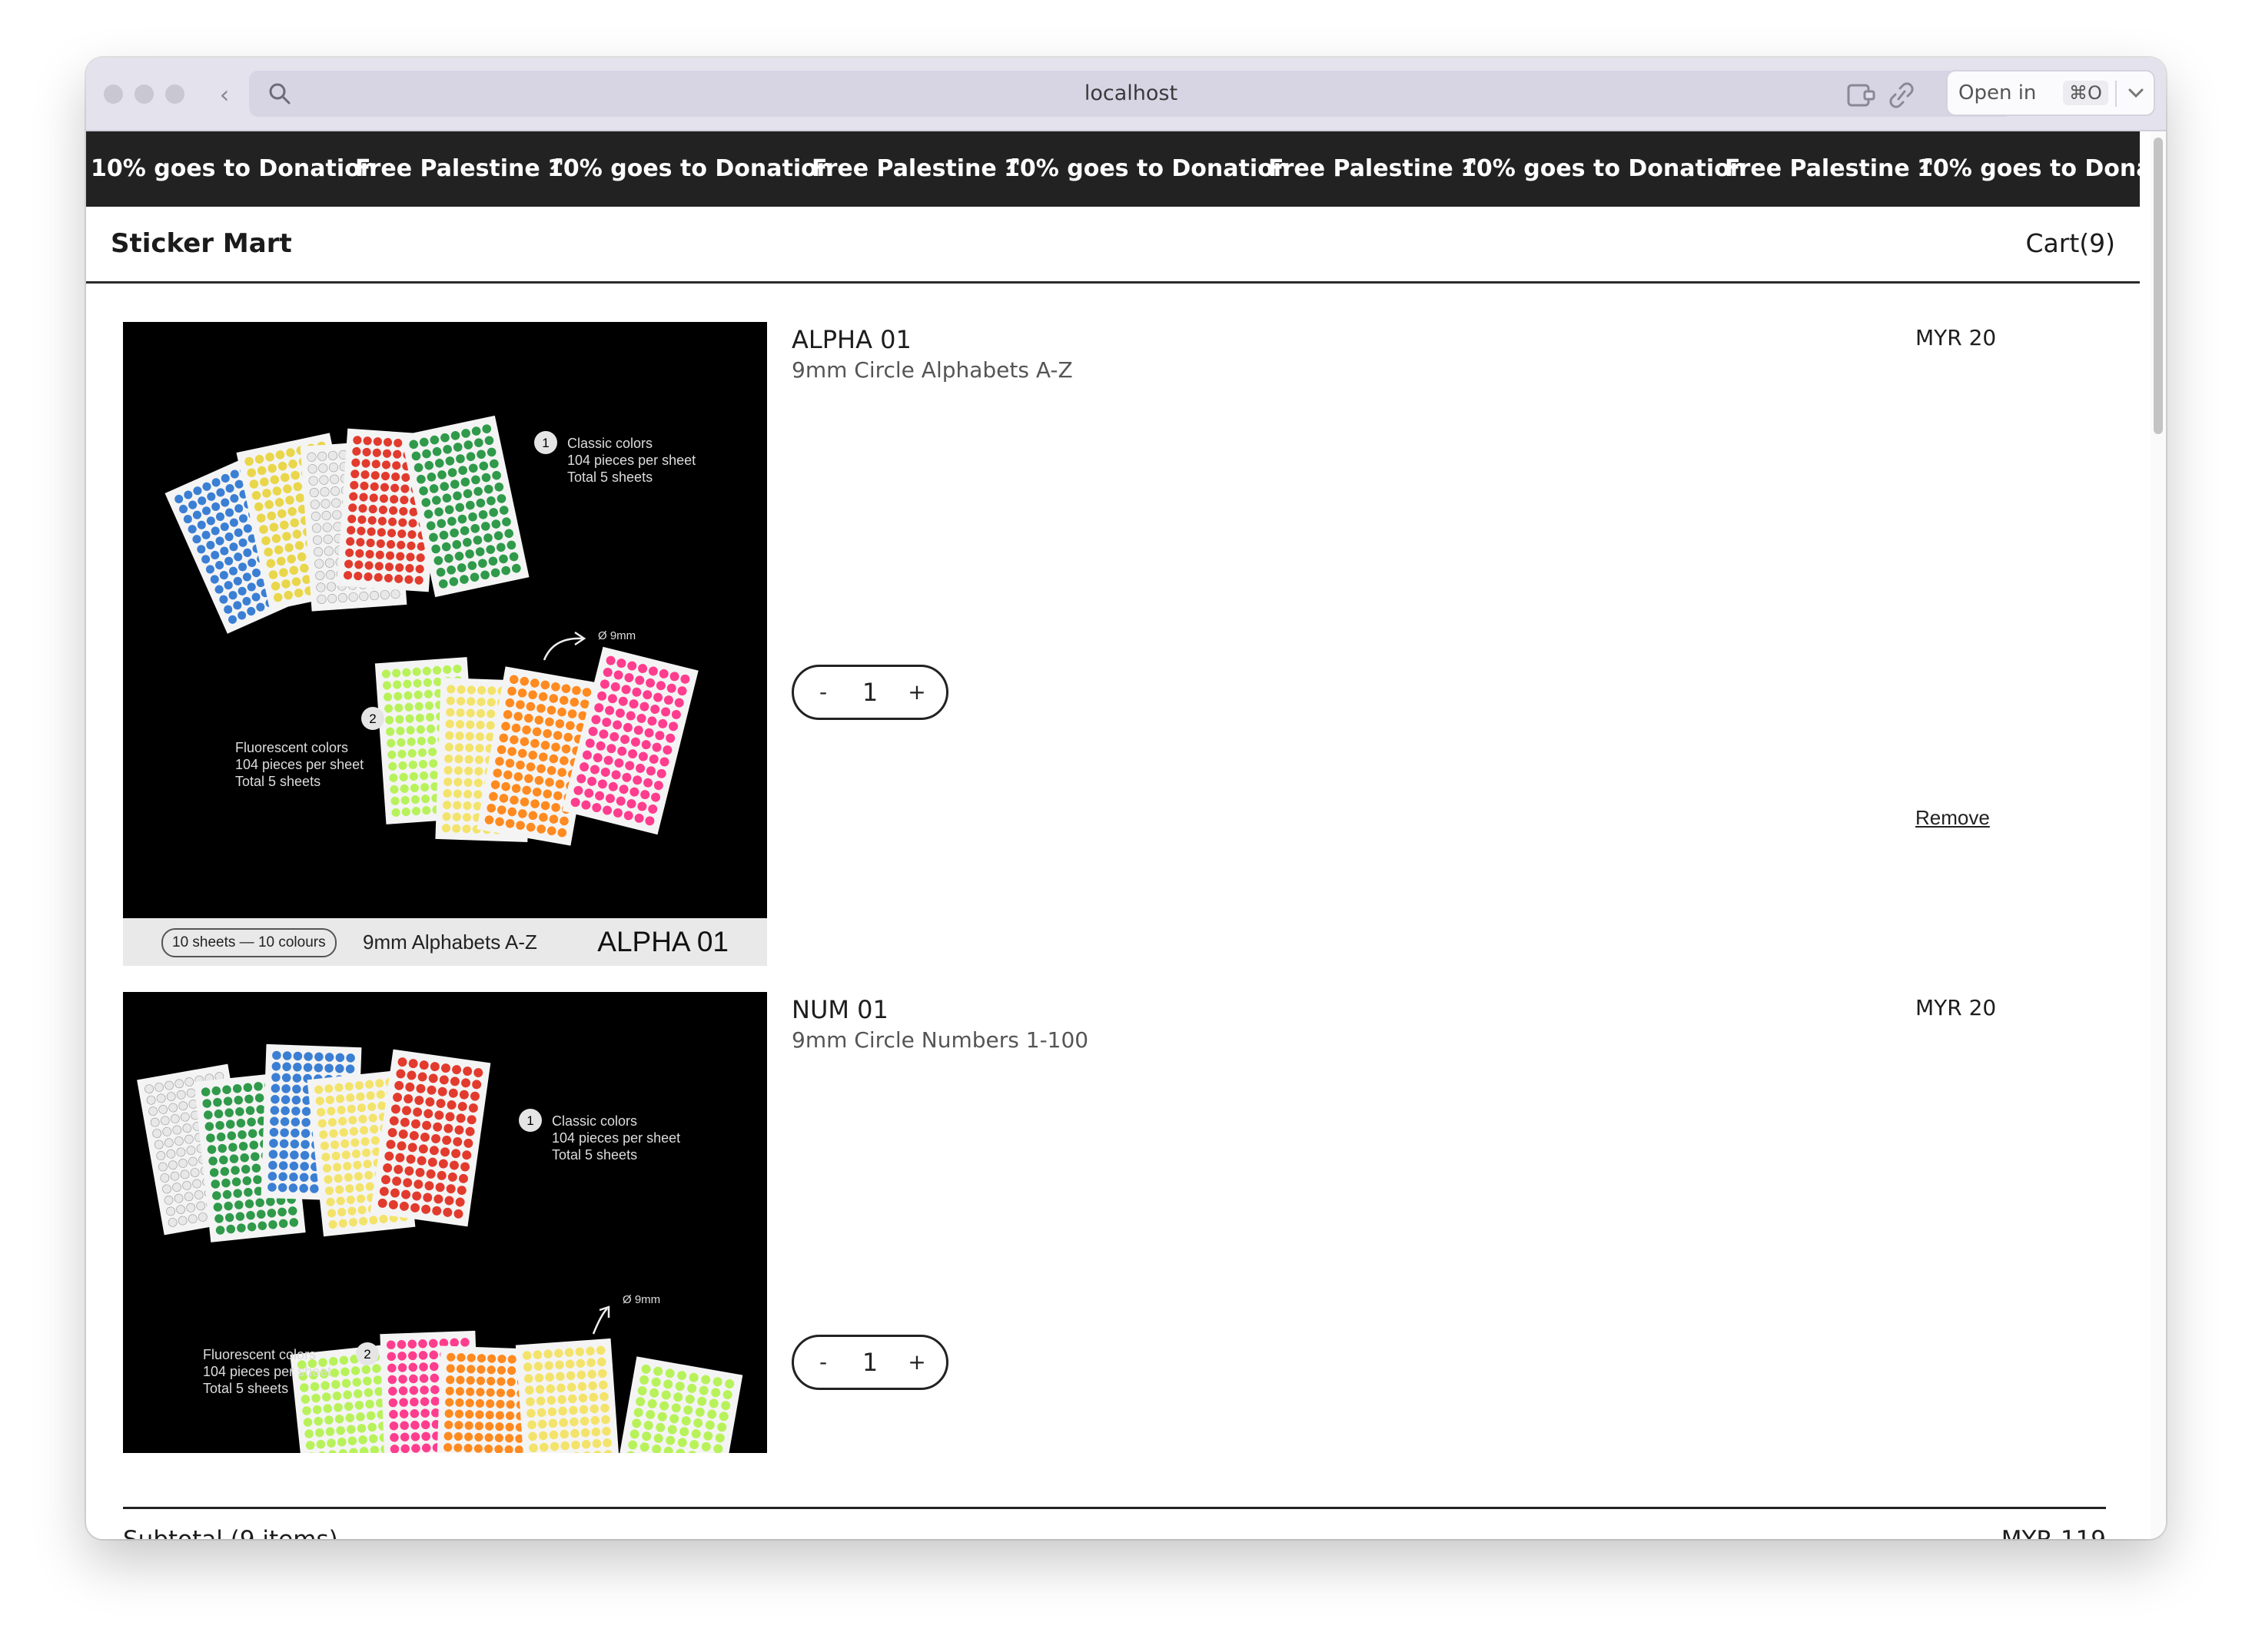 This screenshot has height=1652, width=2252. What do you see at coordinates (1952, 818) in the screenshot?
I see `remove-item-link: Remove` at bounding box center [1952, 818].